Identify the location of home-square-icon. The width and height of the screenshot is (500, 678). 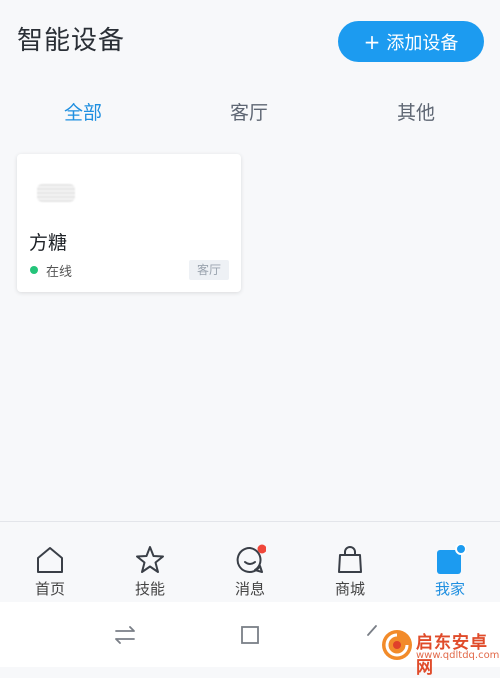
(250, 635).